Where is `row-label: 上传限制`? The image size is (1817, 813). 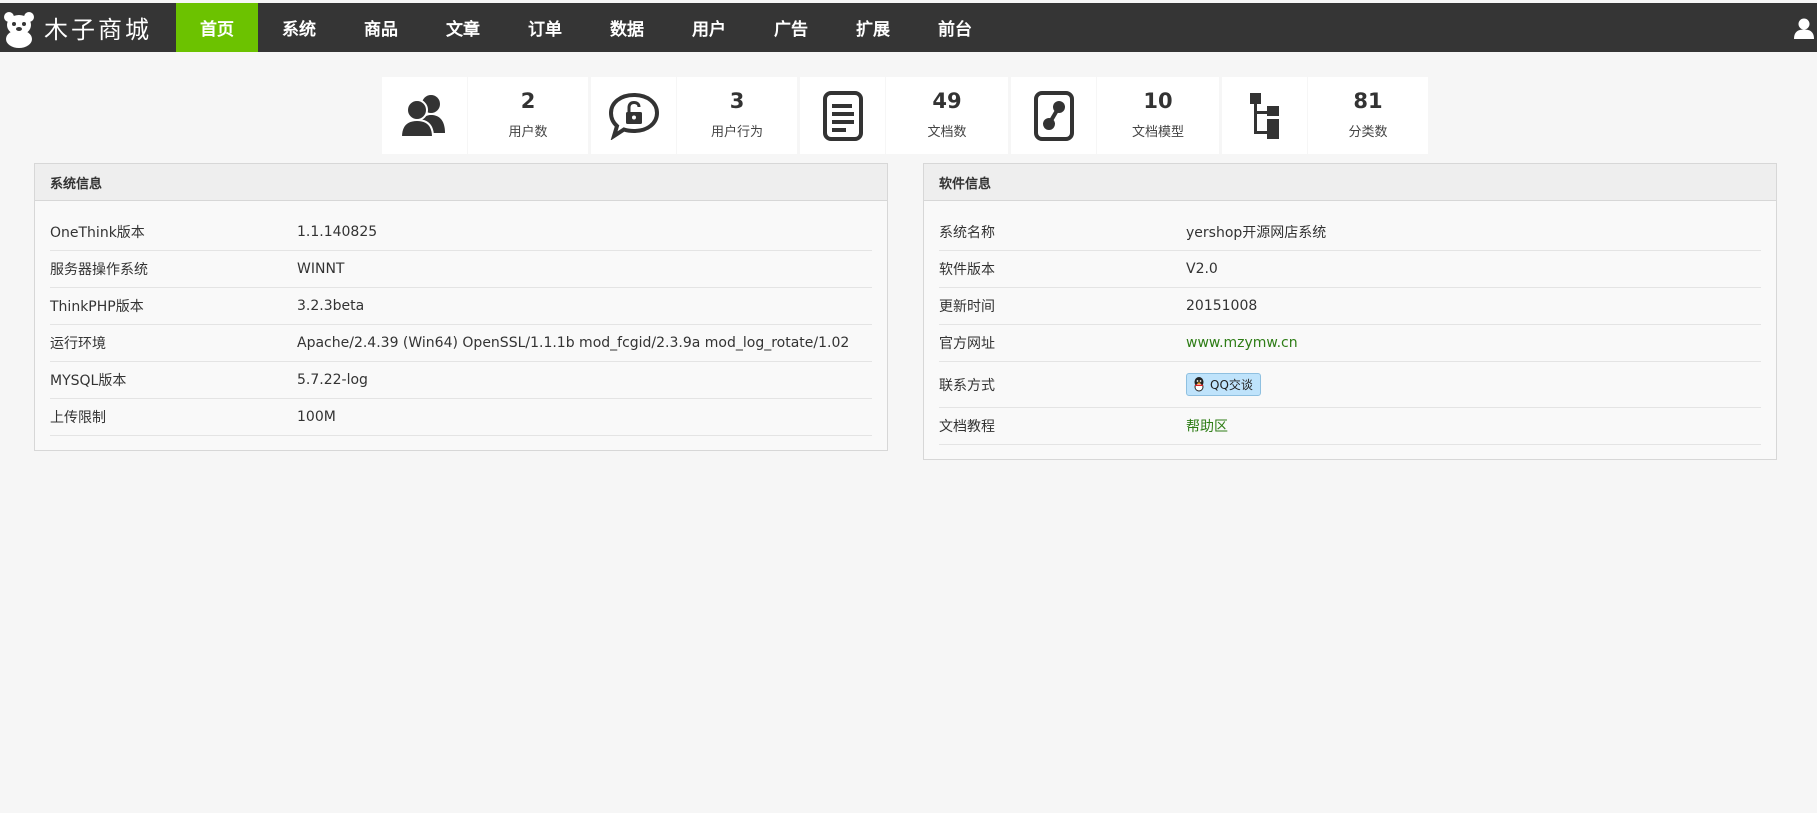
row-label: 上传限制 is located at coordinates (78, 418).